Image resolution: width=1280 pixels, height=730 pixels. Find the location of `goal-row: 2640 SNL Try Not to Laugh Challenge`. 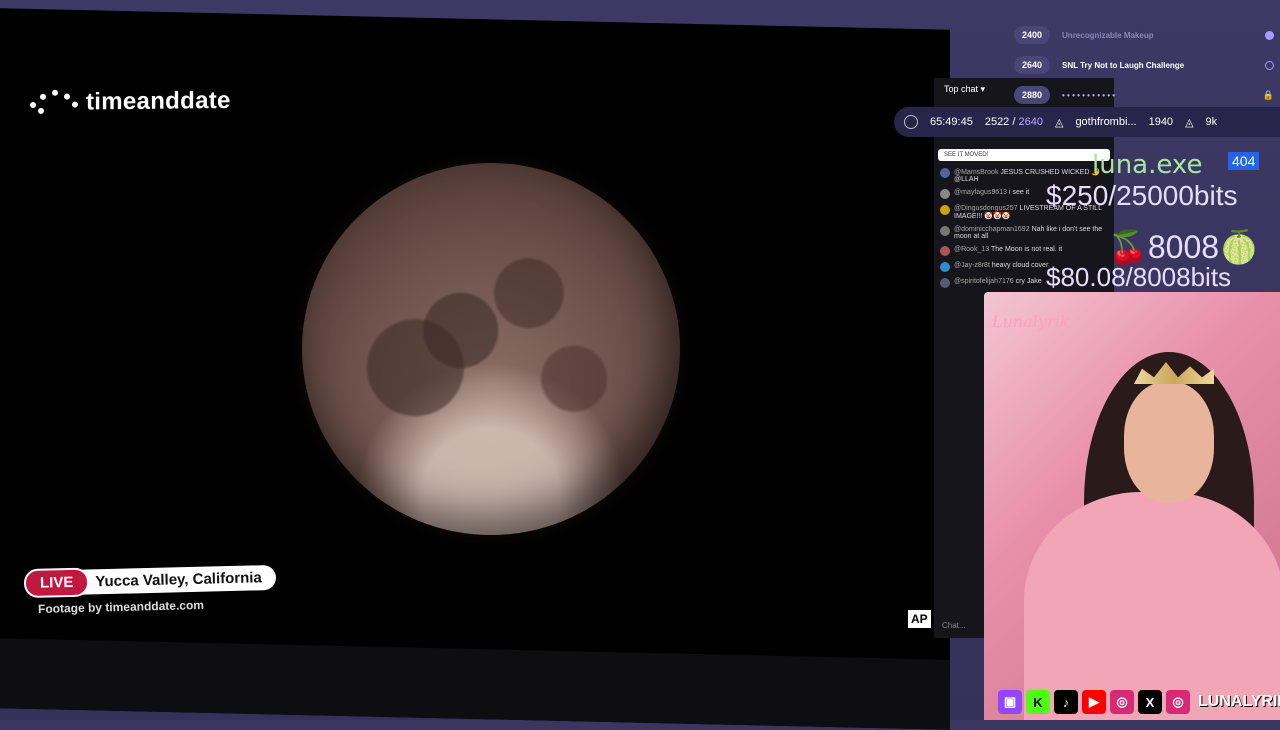

goal-row: 2640 SNL Try Not to Laugh Challenge is located at coordinates (1144, 65).